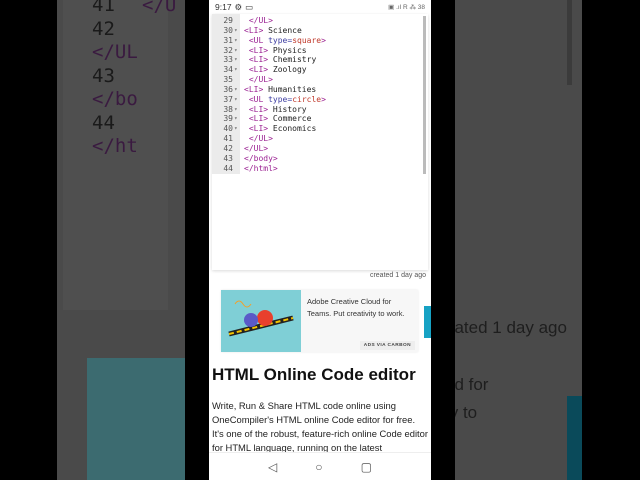 The image size is (640, 480). What do you see at coordinates (228, 158) in the screenshot?
I see `line-number: 43` at bounding box center [228, 158].